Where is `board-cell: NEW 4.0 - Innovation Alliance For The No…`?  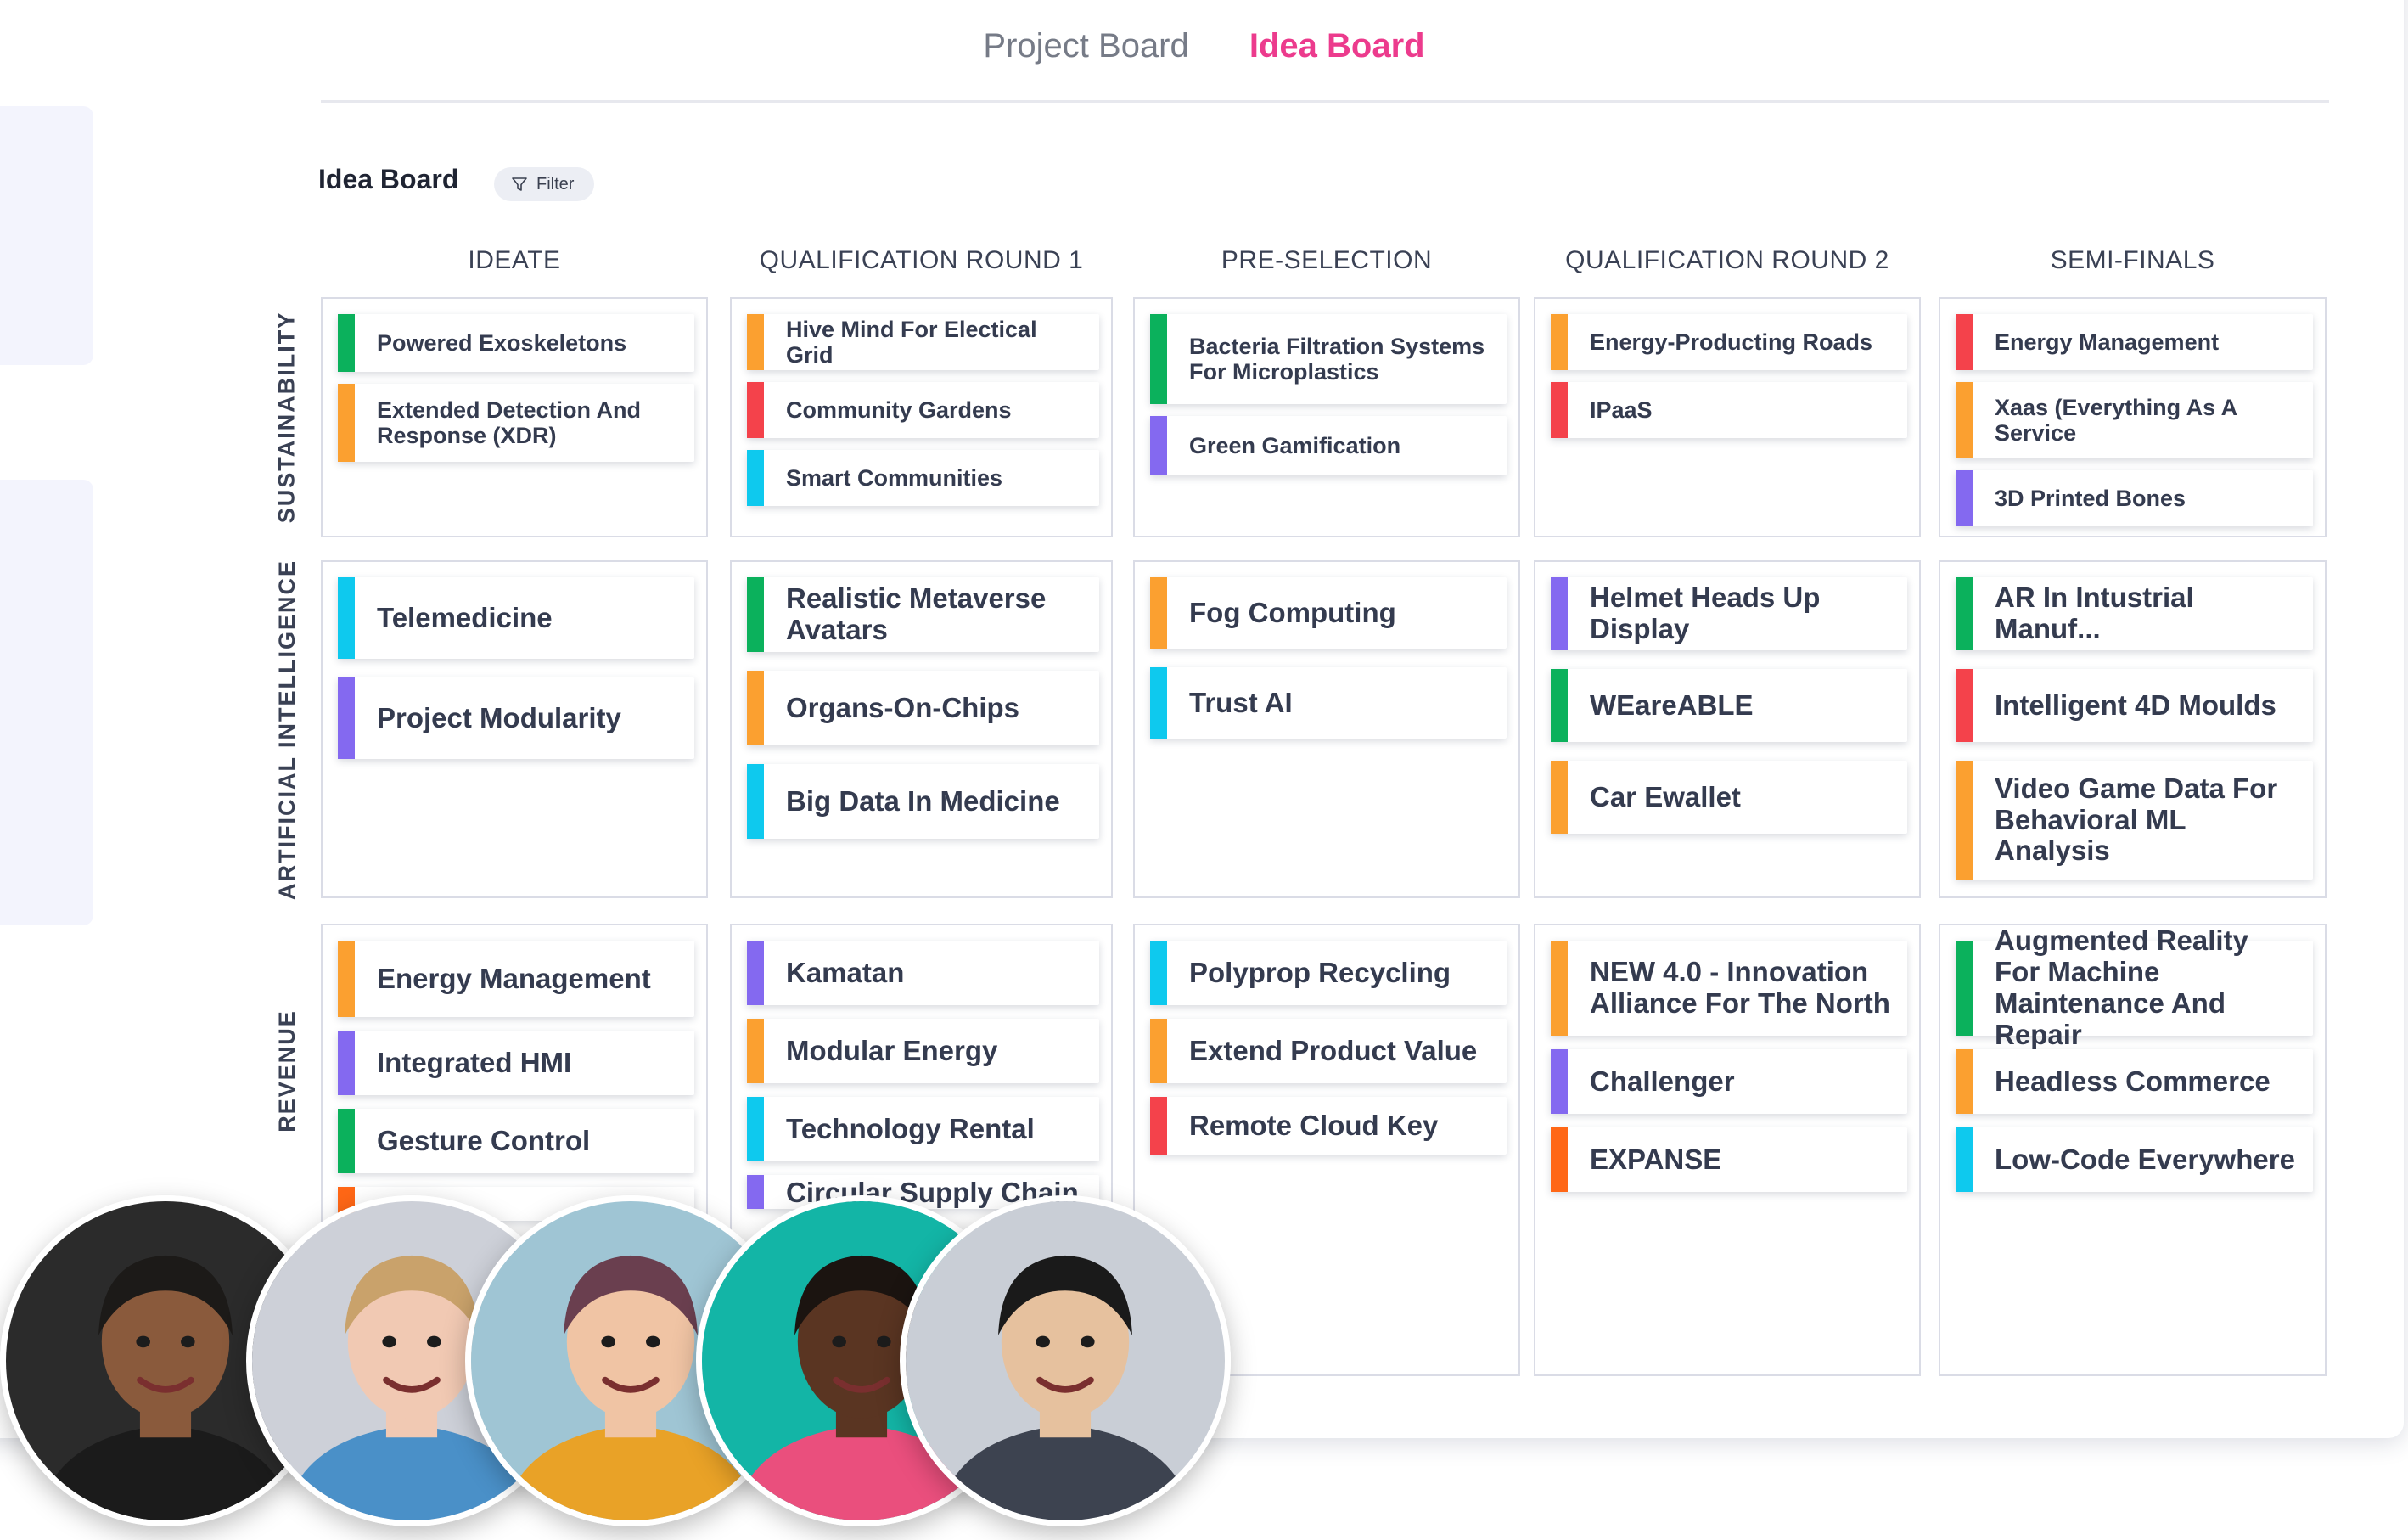 board-cell: NEW 4.0 - Innovation Alliance For The No… is located at coordinates (1727, 1150).